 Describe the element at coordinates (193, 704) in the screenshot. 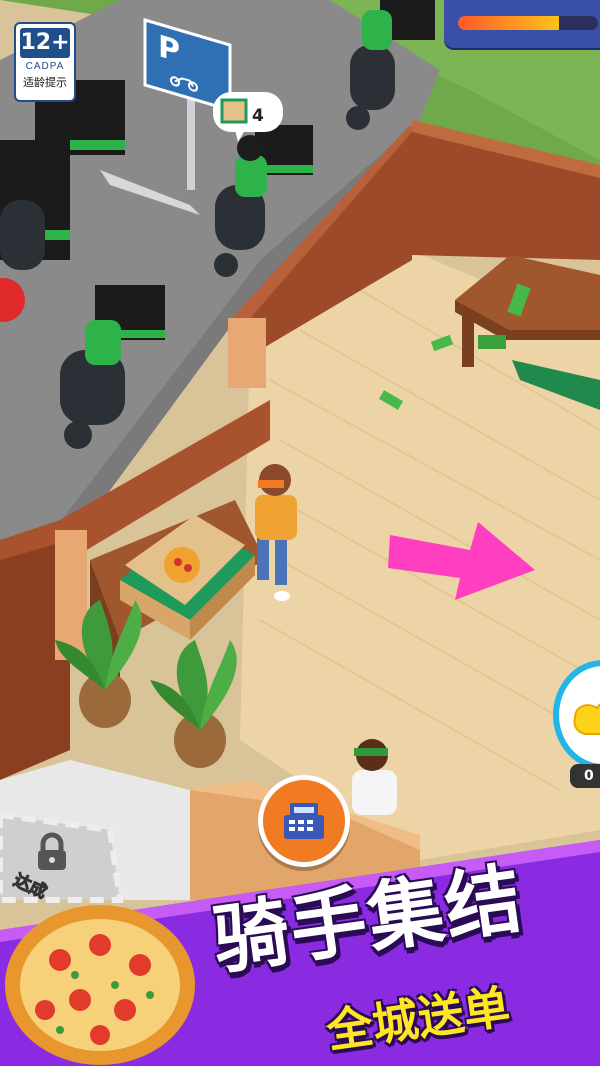

I see `plant-right` at that location.